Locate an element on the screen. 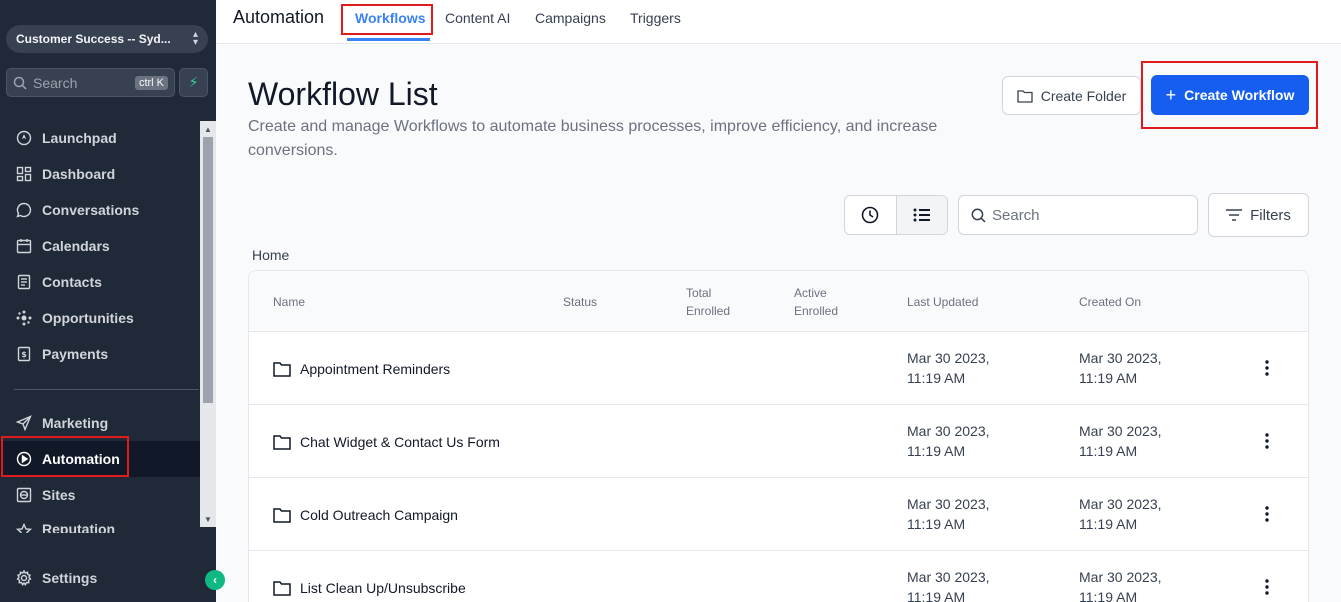  workflow-name: Chat Widget & Contact Us Form is located at coordinates (400, 442).